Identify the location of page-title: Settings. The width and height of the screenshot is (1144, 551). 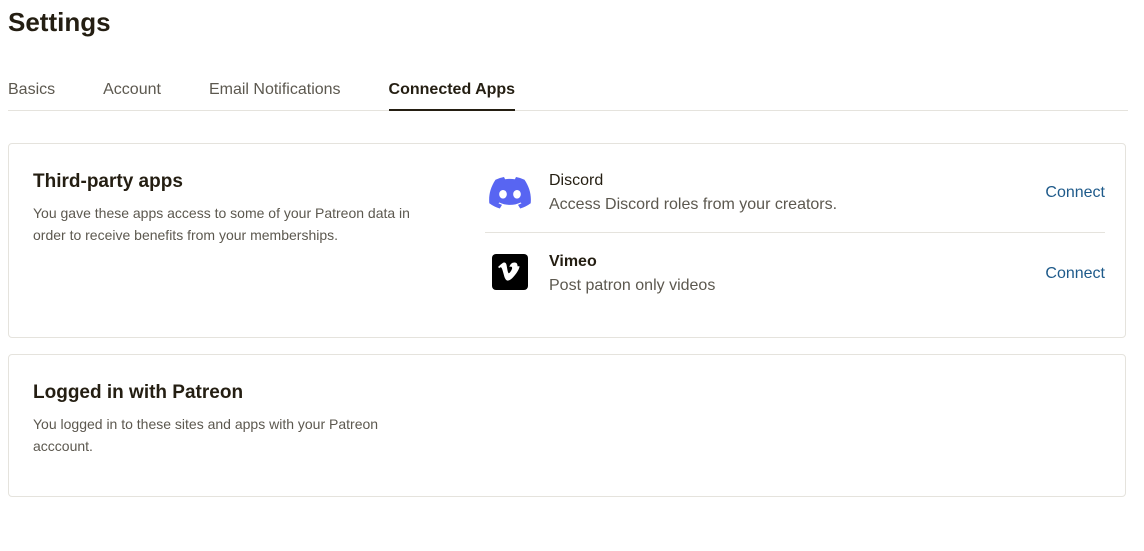
(59, 22).